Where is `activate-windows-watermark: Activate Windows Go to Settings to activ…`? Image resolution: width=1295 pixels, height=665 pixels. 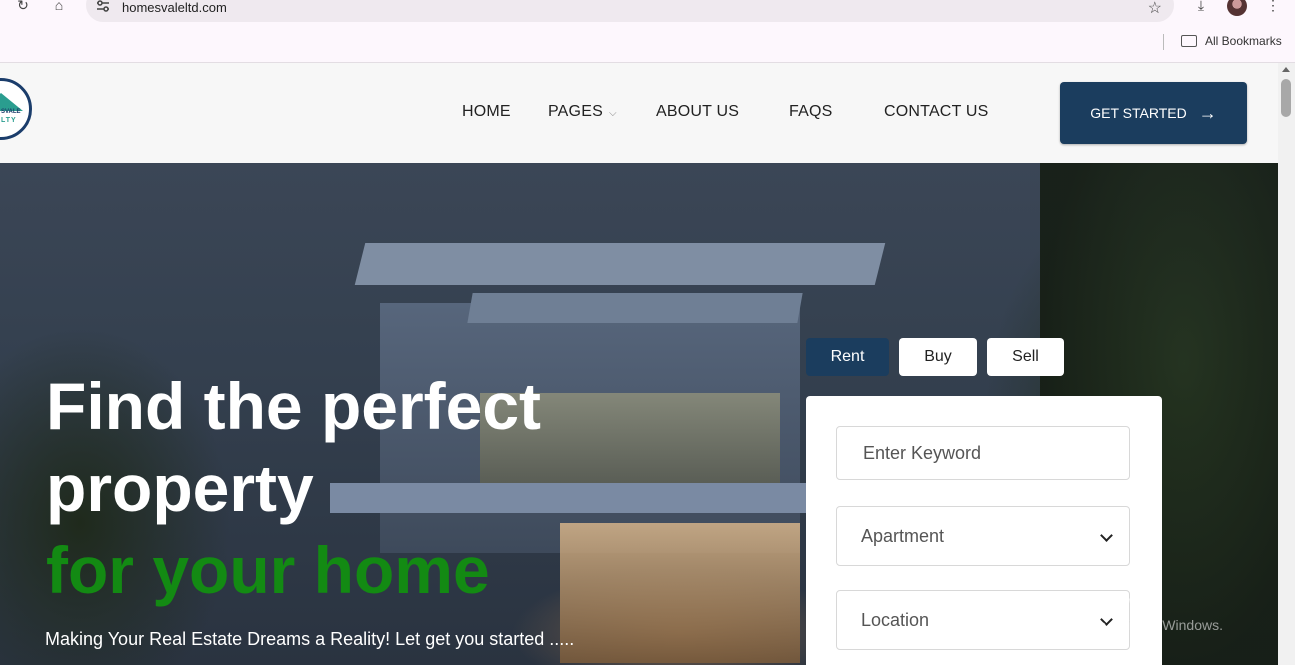
activate-windows-watermark: Activate Windows Go to Settings to activ… is located at coordinates (1112, 613).